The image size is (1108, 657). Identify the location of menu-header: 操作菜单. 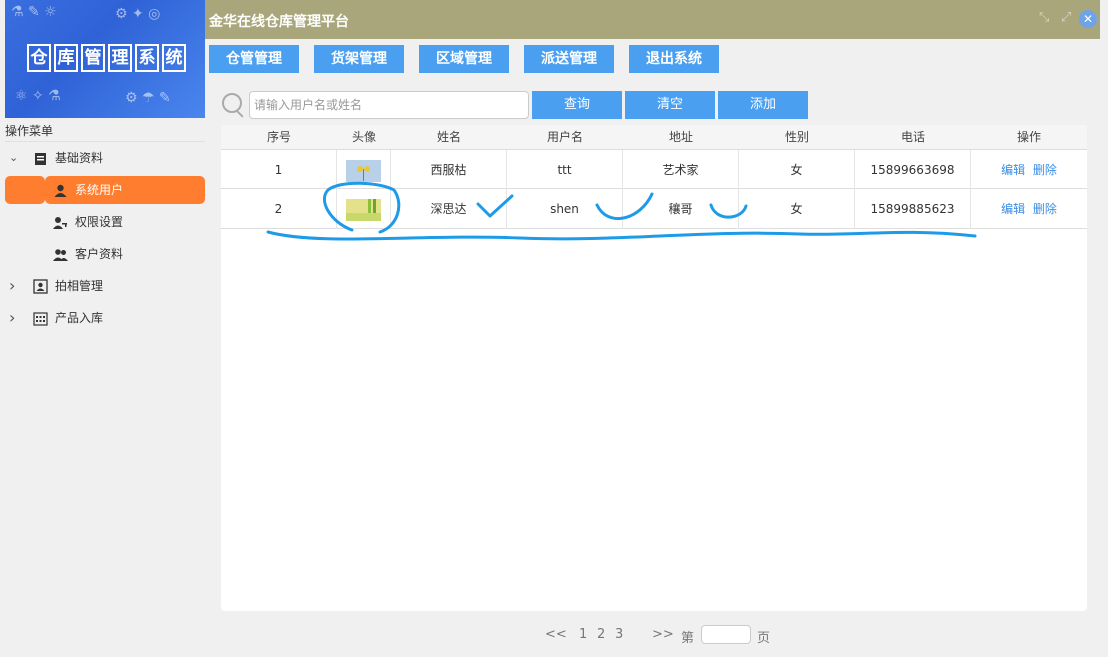
(105, 132).